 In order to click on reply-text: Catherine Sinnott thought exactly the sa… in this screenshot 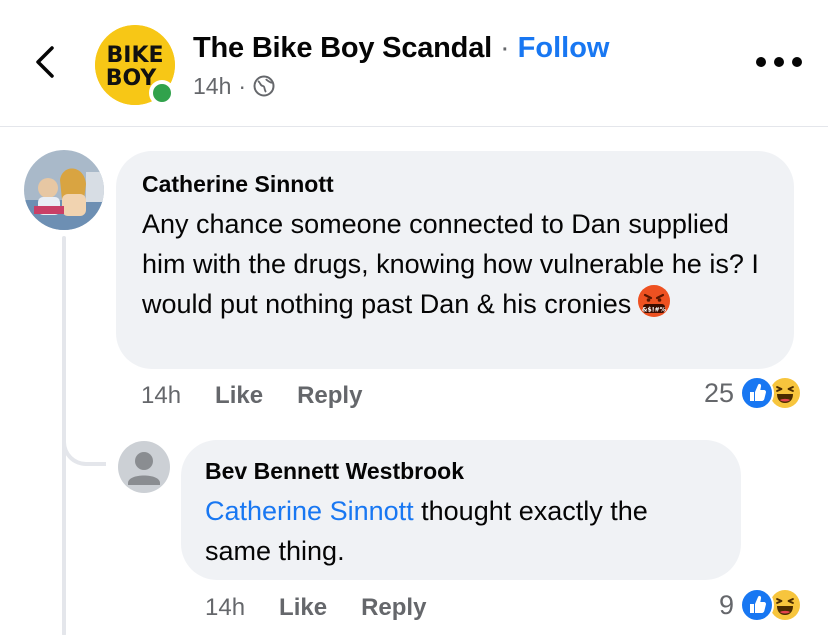, I will do `click(461, 531)`.